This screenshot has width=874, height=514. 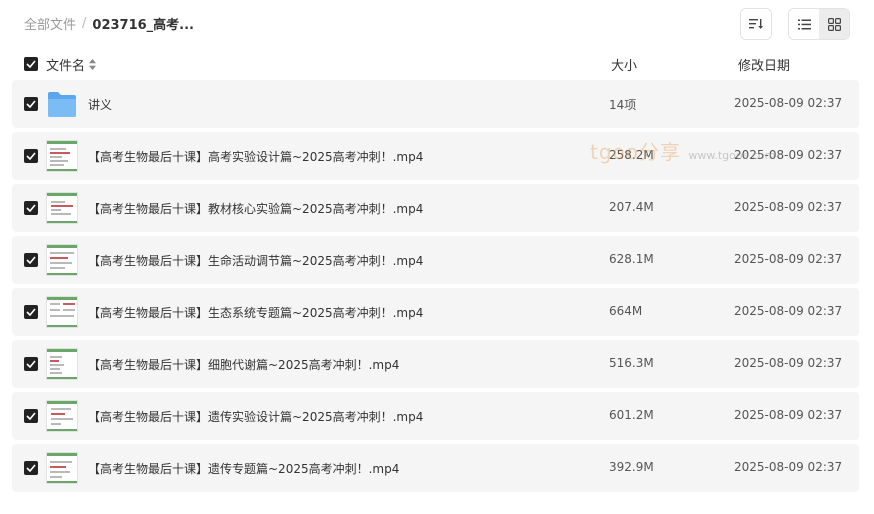 I want to click on file-name: 【高考生物最后十课】遗传实验设计篇~2025高考冲刺！.mp4, so click(x=255, y=416).